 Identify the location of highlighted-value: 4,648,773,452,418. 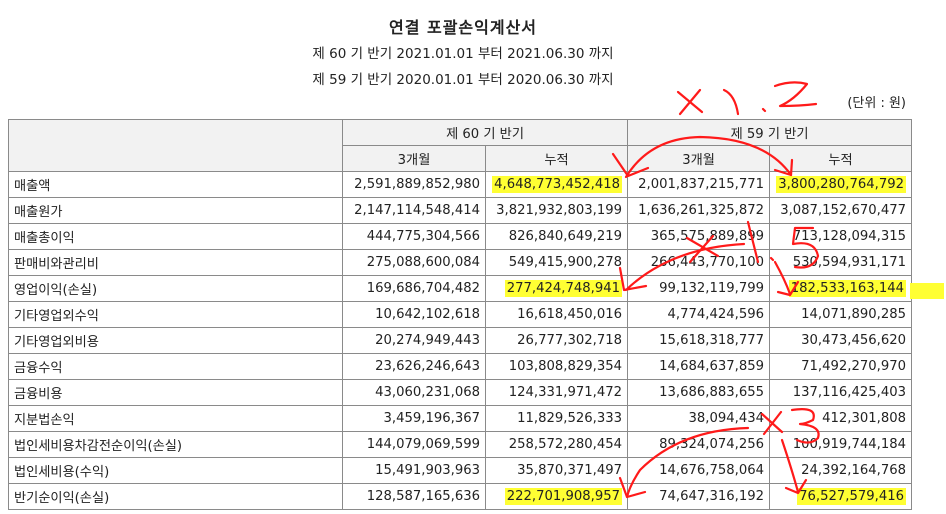
(557, 184).